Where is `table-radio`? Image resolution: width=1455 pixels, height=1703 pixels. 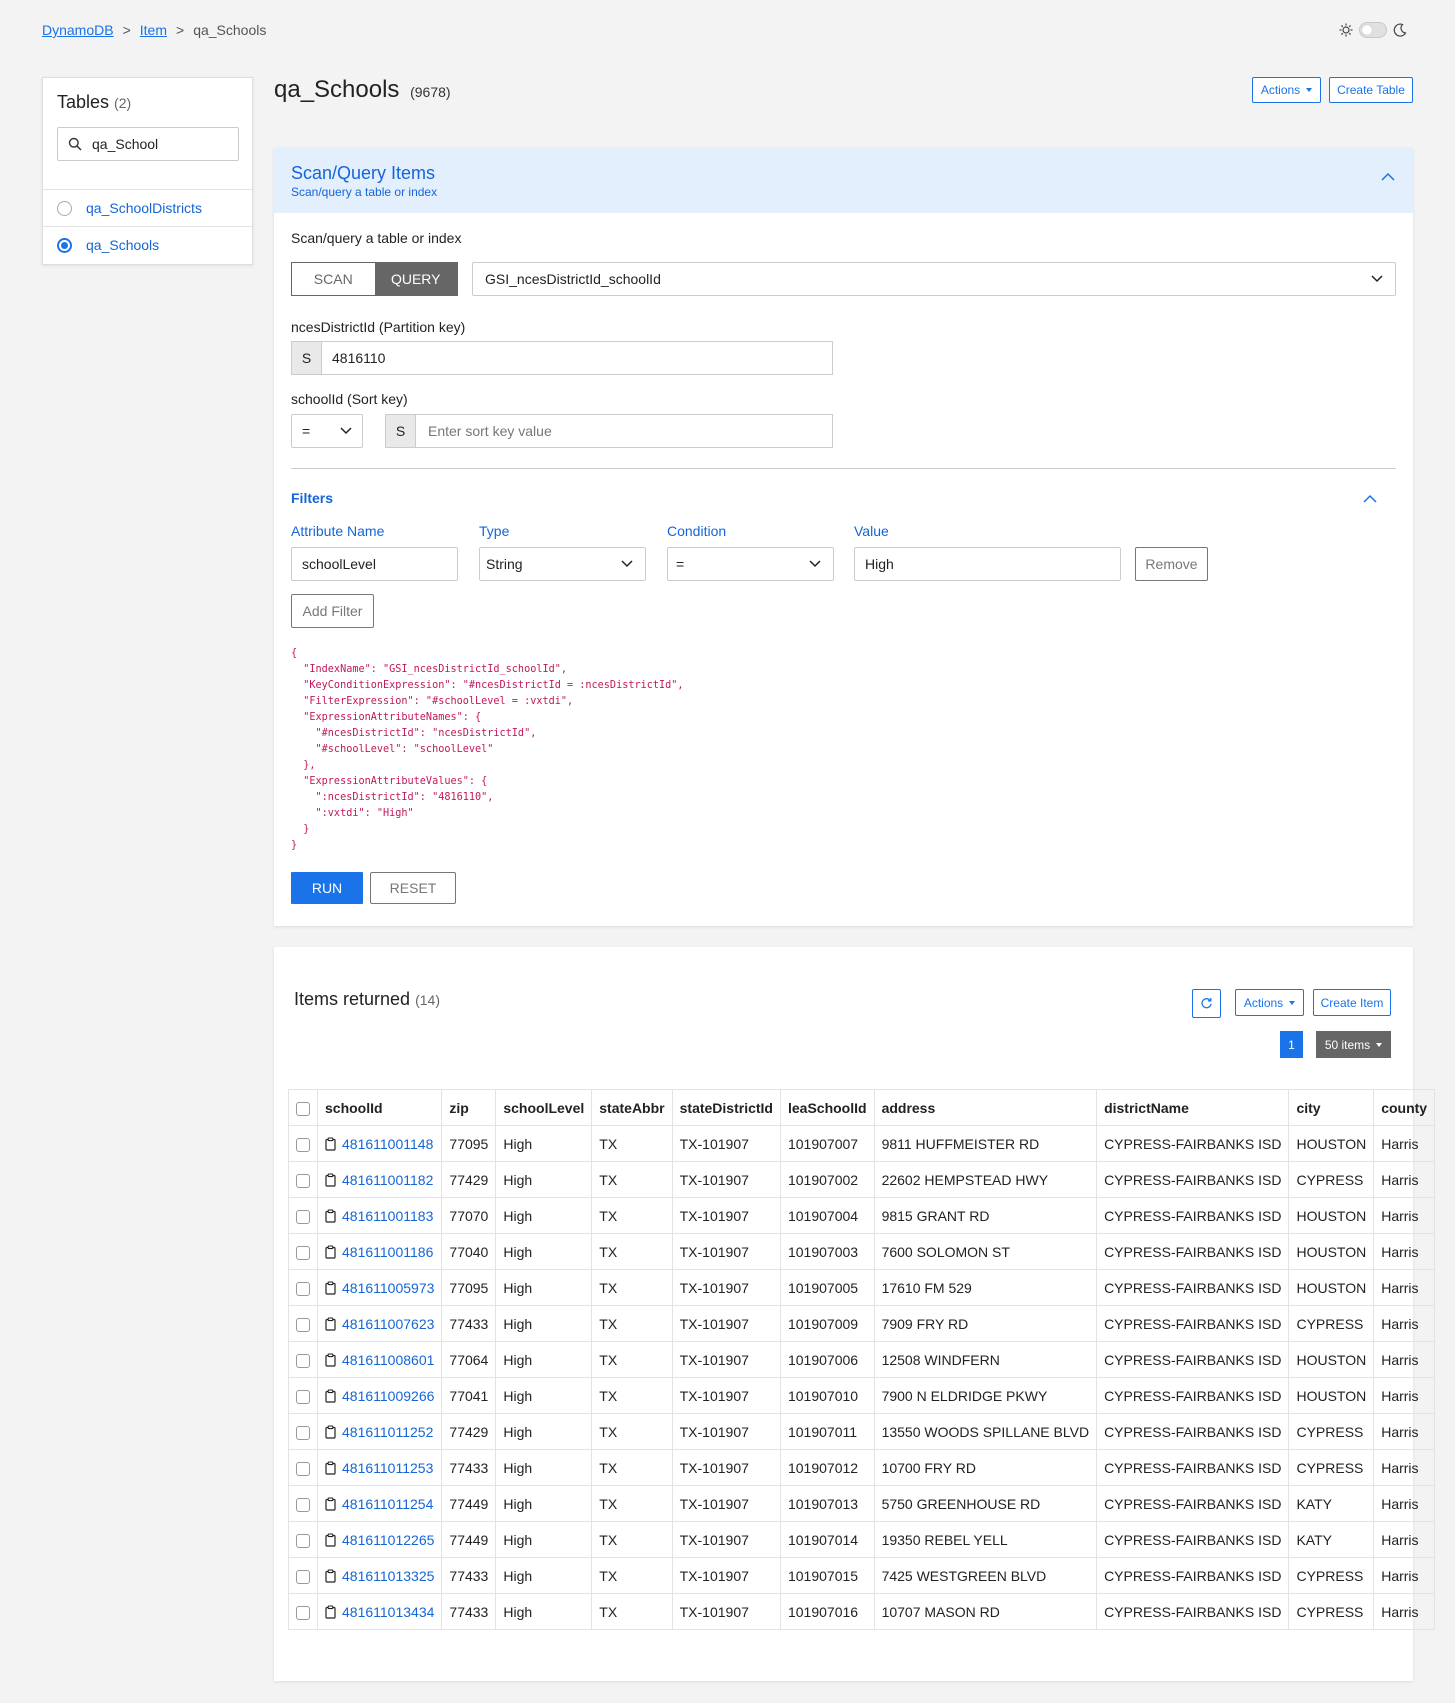 table-radio is located at coordinates (64, 208).